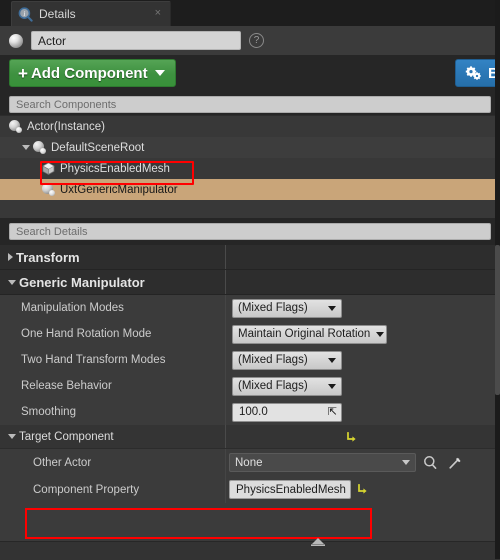  I want to click on property-row-smoothing: Smoothing 100.0 ⇱, so click(250, 412).